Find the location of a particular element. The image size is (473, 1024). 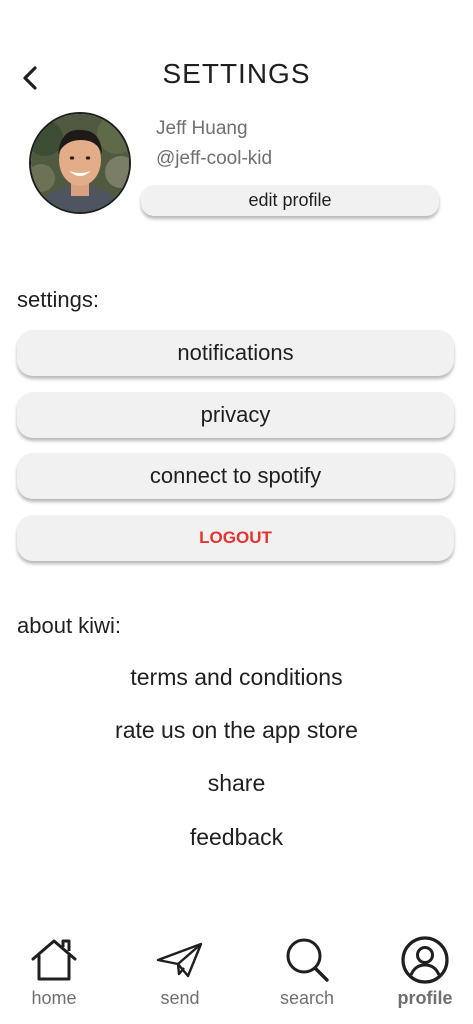

share-link: share is located at coordinates (236, 783).